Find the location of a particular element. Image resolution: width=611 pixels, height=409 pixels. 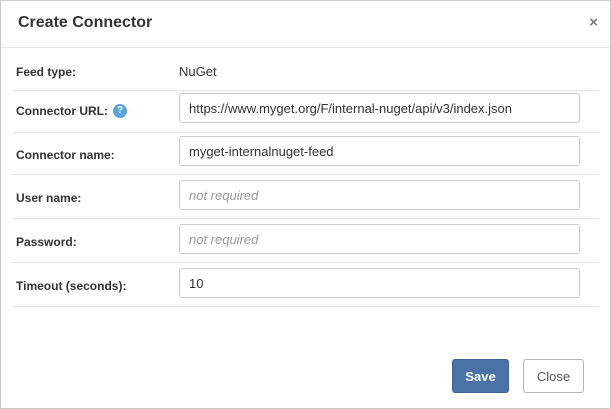

feed-type-label: Feed type: is located at coordinates (46, 72).